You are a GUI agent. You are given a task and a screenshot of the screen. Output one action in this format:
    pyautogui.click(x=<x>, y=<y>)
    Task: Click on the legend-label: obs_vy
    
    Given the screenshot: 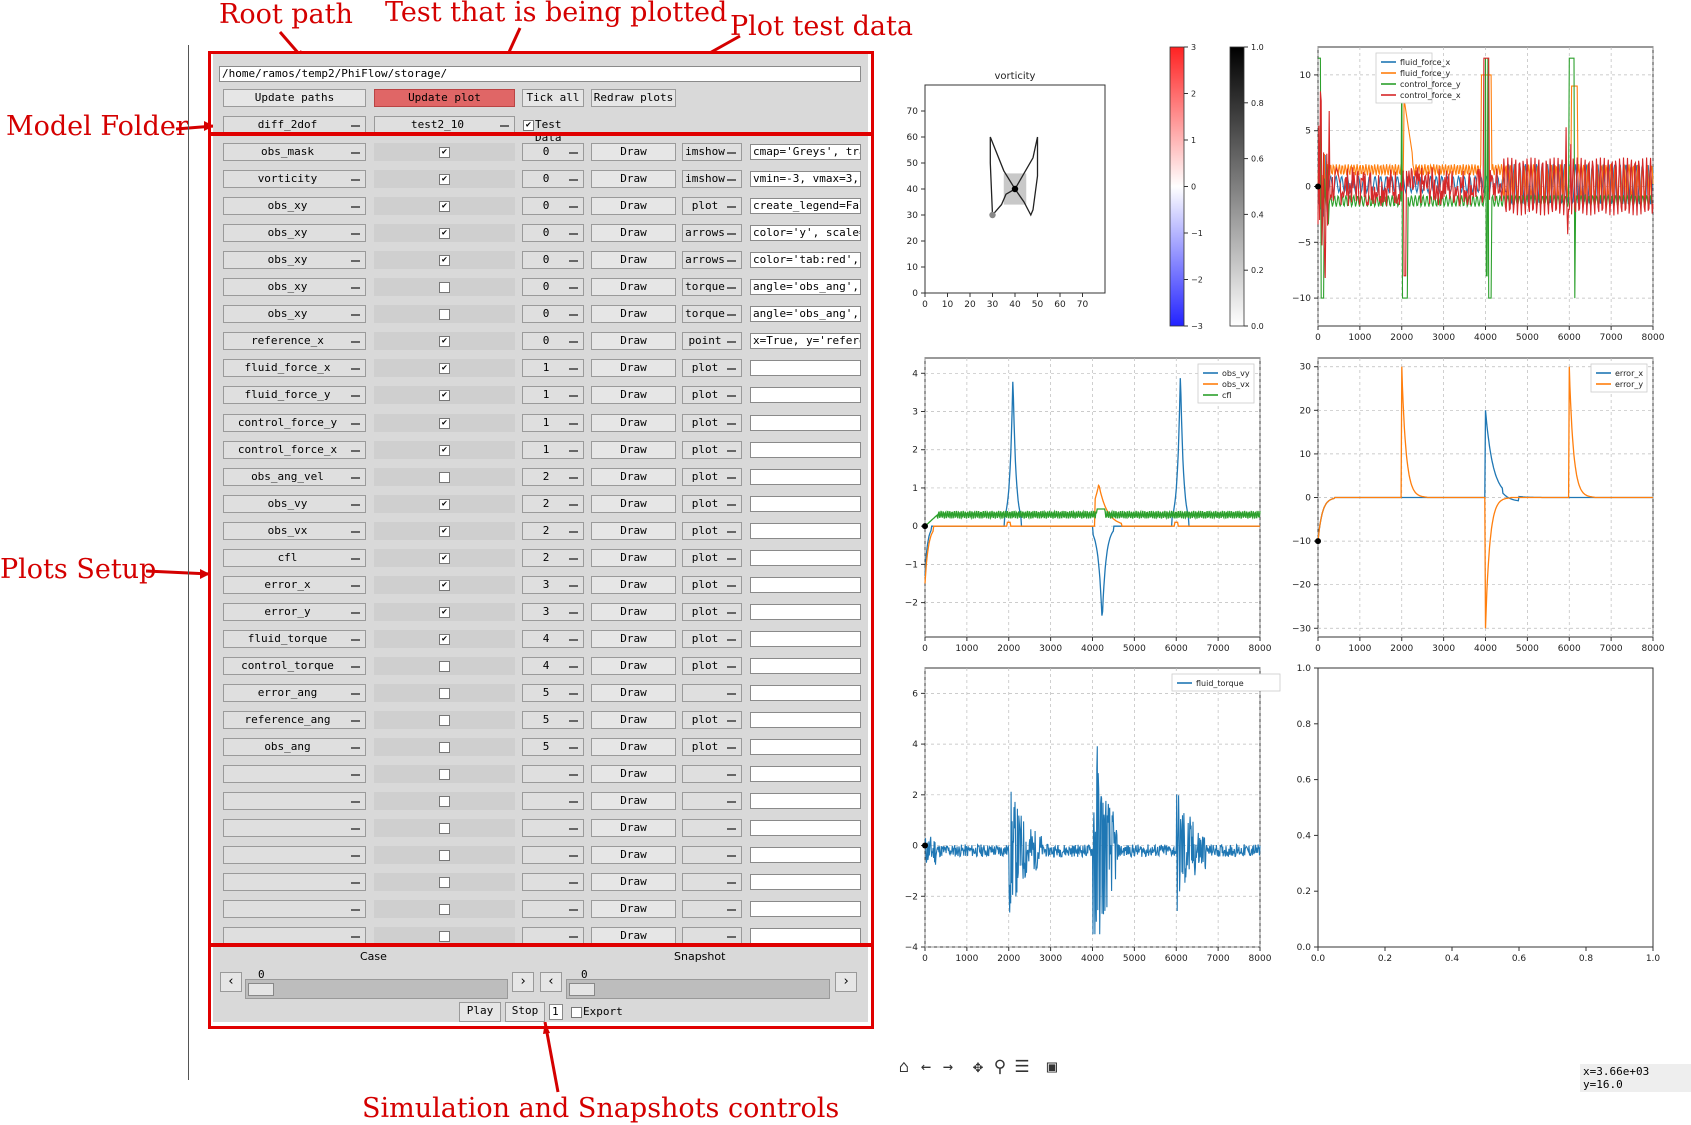 What is the action you would take?
    pyautogui.click(x=1236, y=373)
    